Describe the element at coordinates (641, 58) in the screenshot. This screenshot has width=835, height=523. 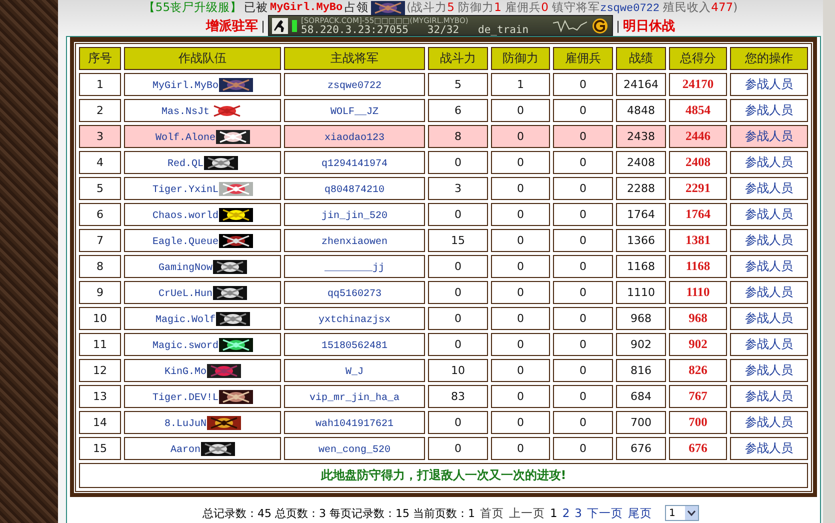
I see `column-header: 战绩` at that location.